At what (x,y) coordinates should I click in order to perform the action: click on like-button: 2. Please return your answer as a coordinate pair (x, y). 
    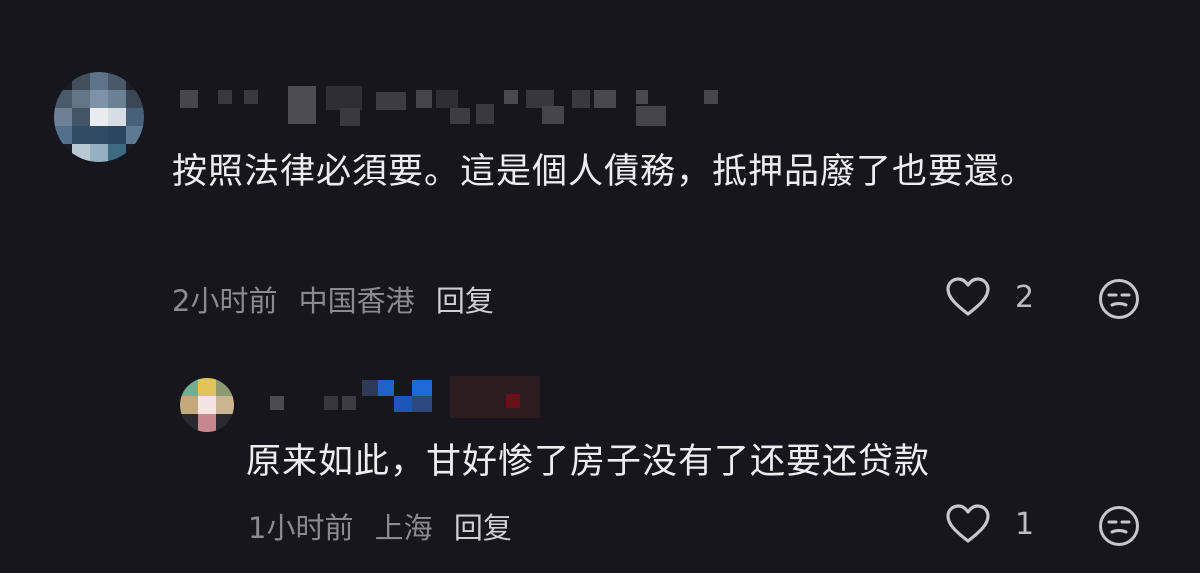
    Looking at the image, I should click on (990, 297).